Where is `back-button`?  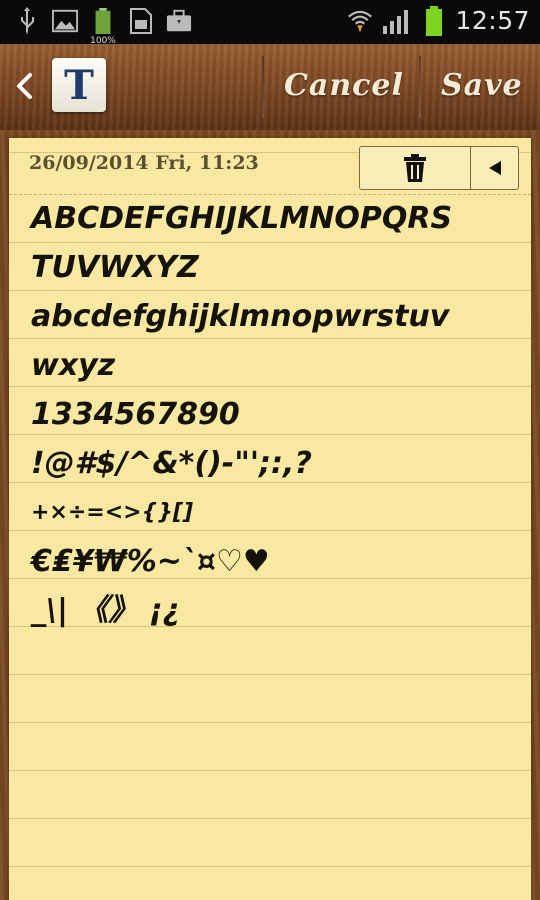 back-button is located at coordinates (25, 86).